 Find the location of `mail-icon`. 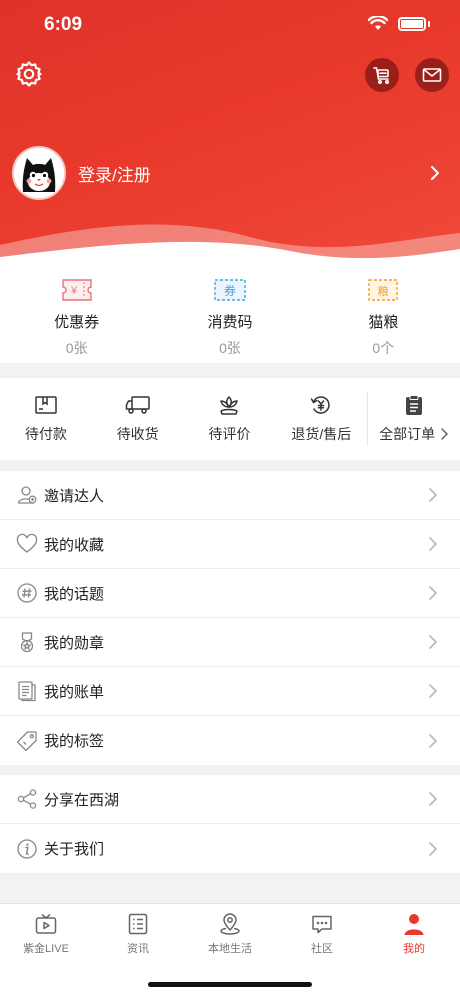

mail-icon is located at coordinates (432, 75).